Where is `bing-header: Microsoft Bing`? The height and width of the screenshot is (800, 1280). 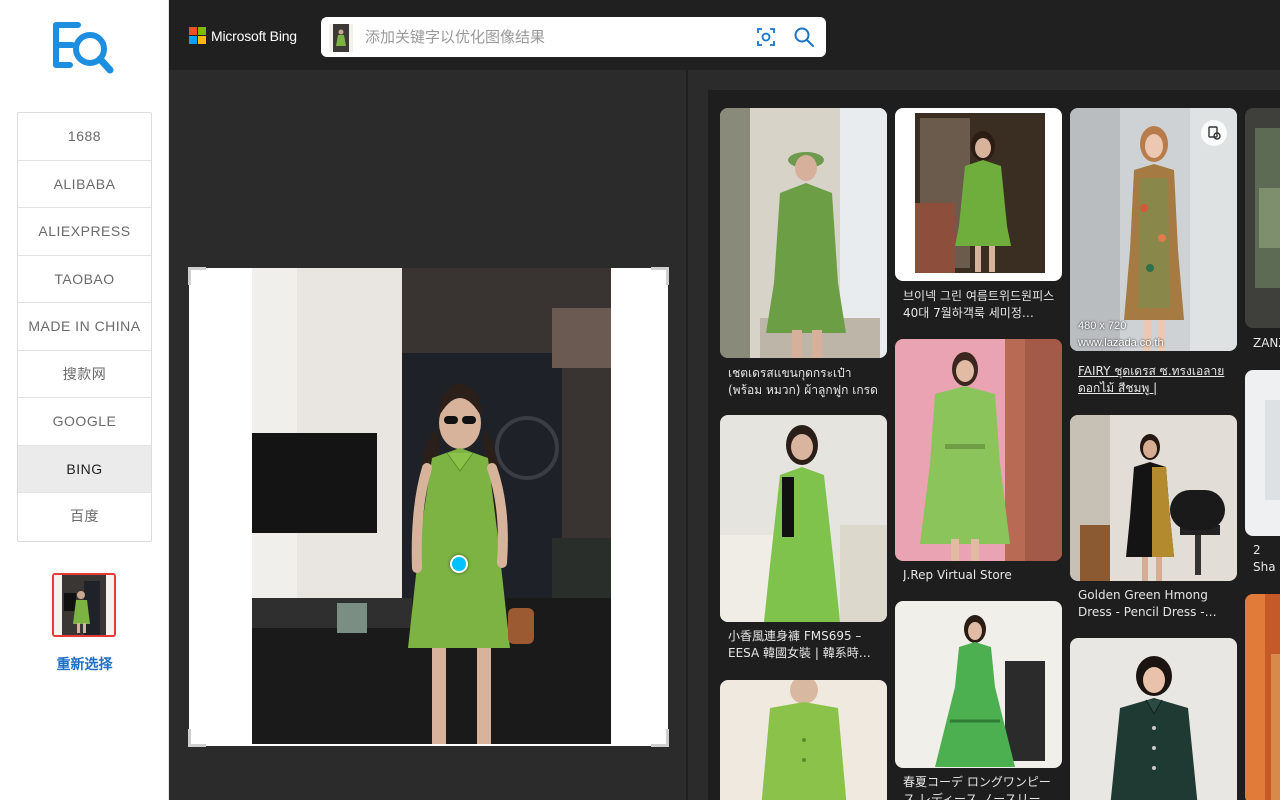 bing-header: Microsoft Bing is located at coordinates (724, 35).